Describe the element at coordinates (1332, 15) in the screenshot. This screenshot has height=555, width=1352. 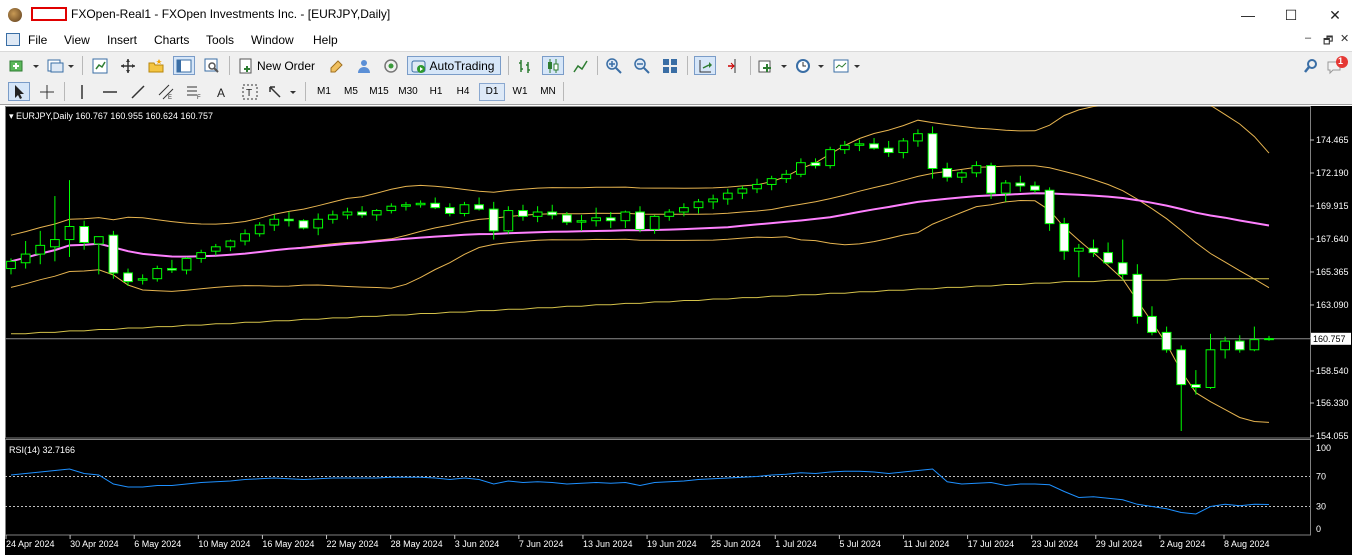
I see `close-button: ✕` at that location.